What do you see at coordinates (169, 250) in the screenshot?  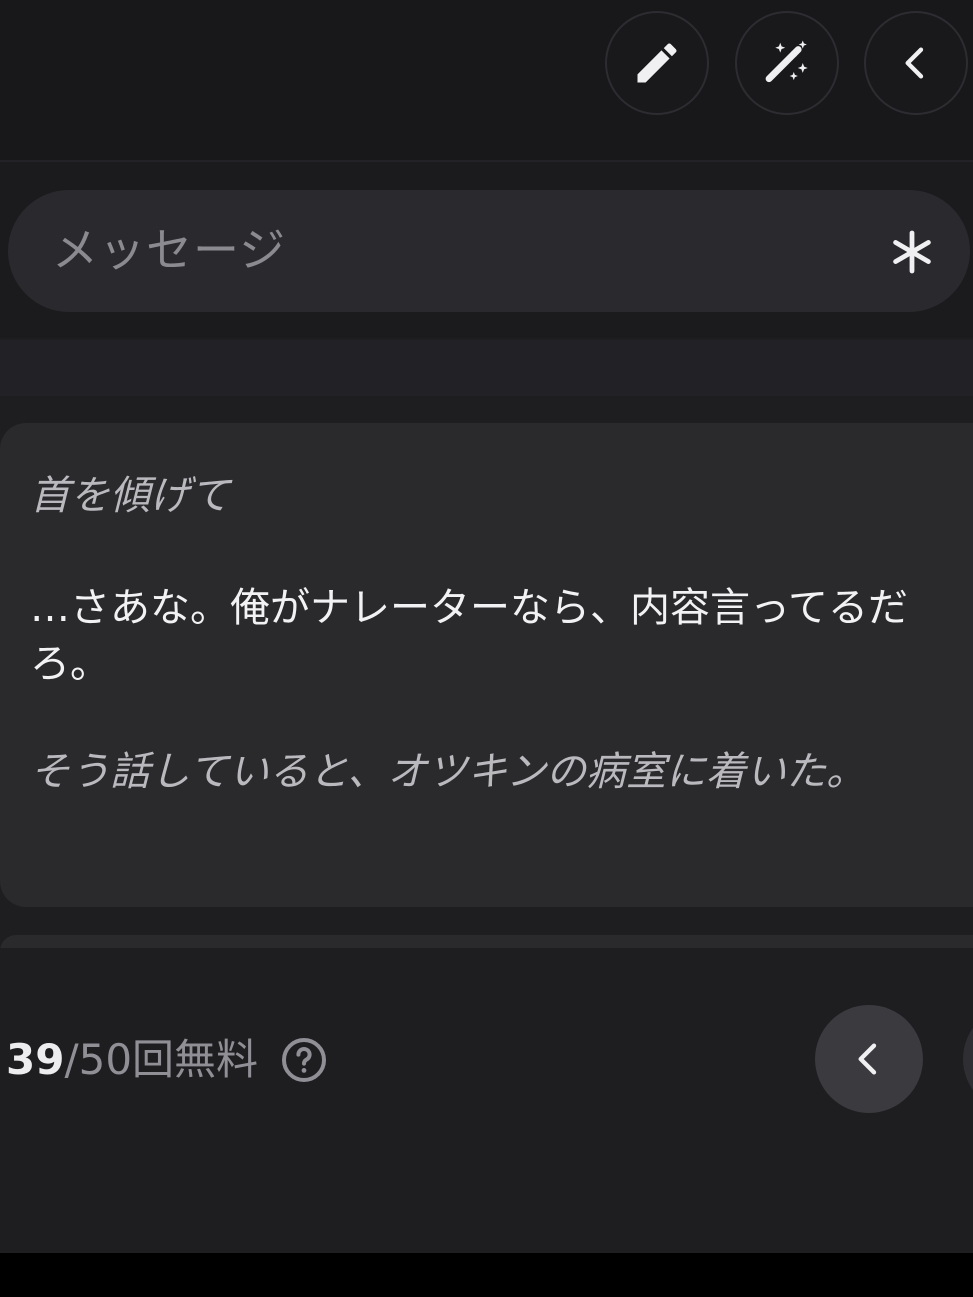 I see `message-placeholder: メッセージ` at bounding box center [169, 250].